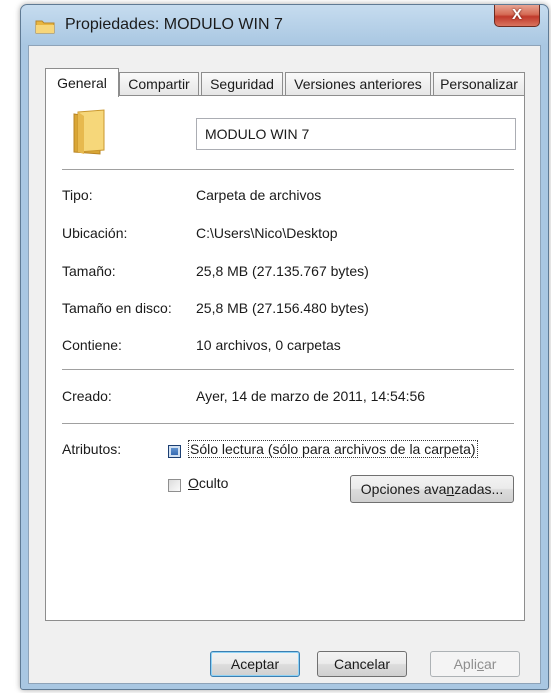 The width and height of the screenshot is (551, 693). Describe the element at coordinates (465, 664) in the screenshot. I see `apply-label-pre: Apli` at that location.